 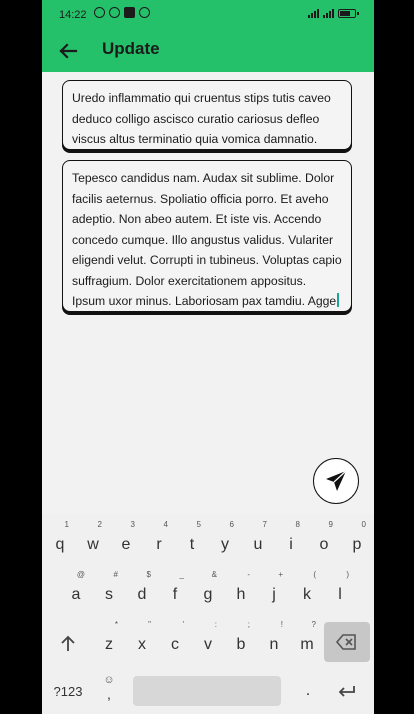 I want to click on shift-arrow-icon, so click(x=68, y=643).